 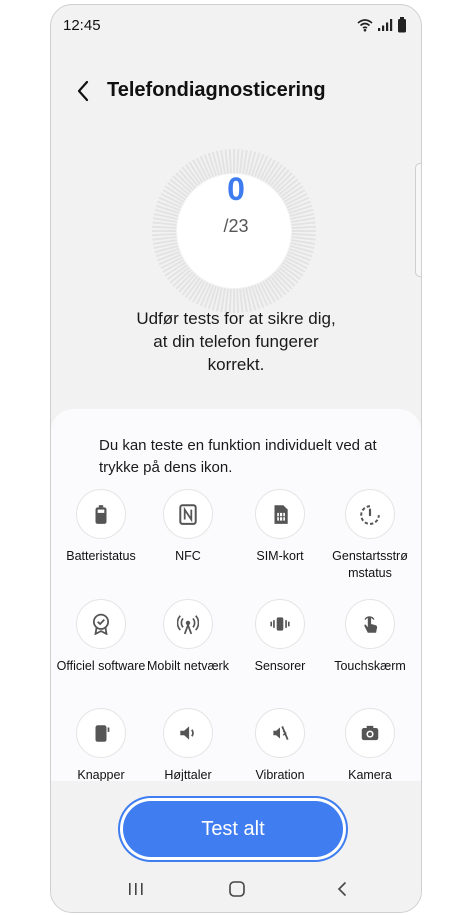 I want to click on sim-card-icon, so click(x=281, y=514).